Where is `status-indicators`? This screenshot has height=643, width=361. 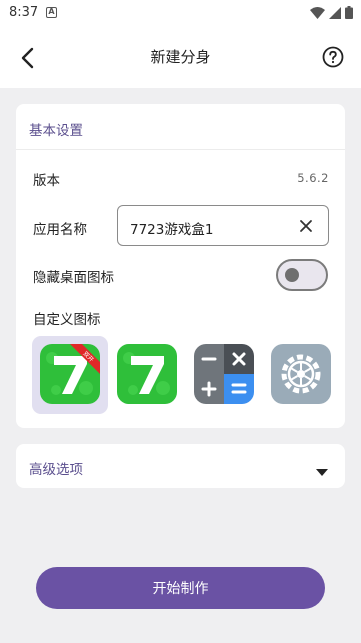 status-indicators is located at coordinates (331, 12).